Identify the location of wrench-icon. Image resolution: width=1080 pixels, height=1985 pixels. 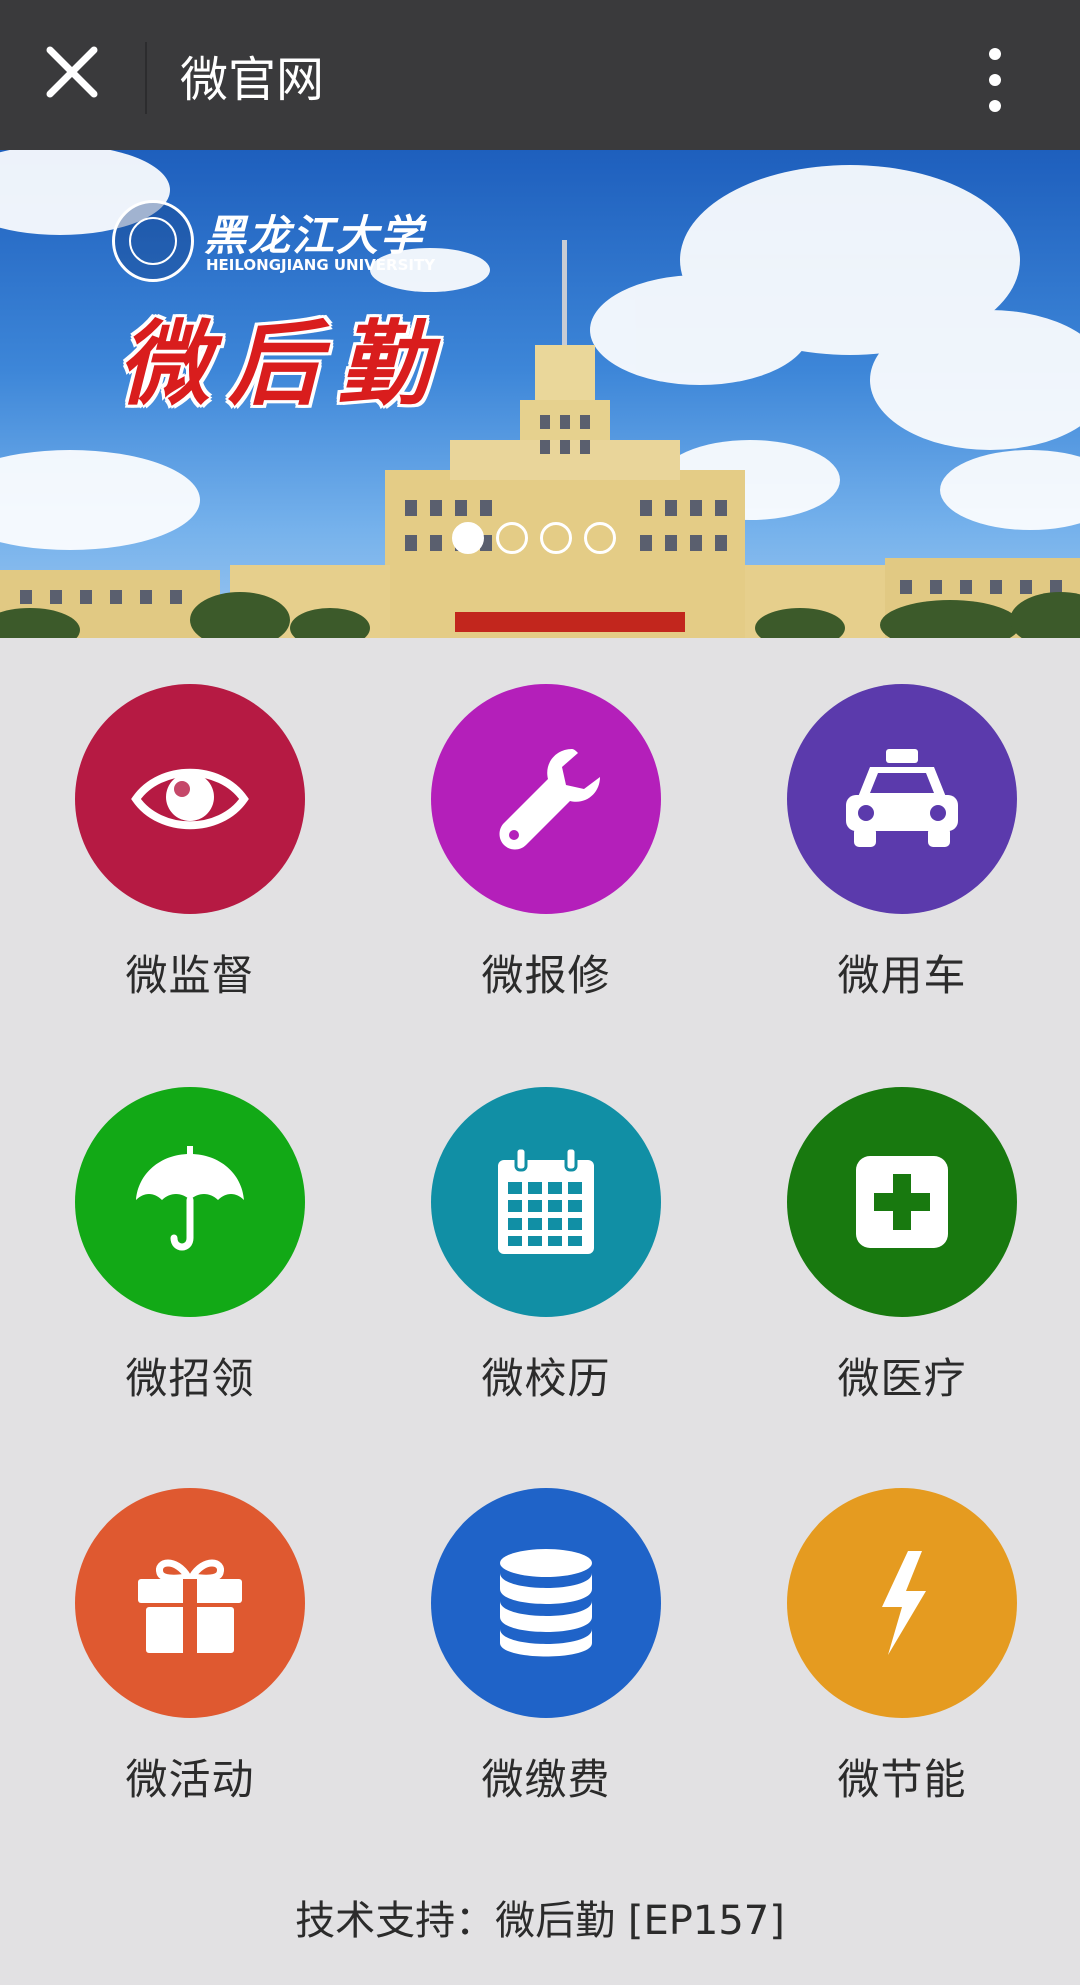
(549, 799).